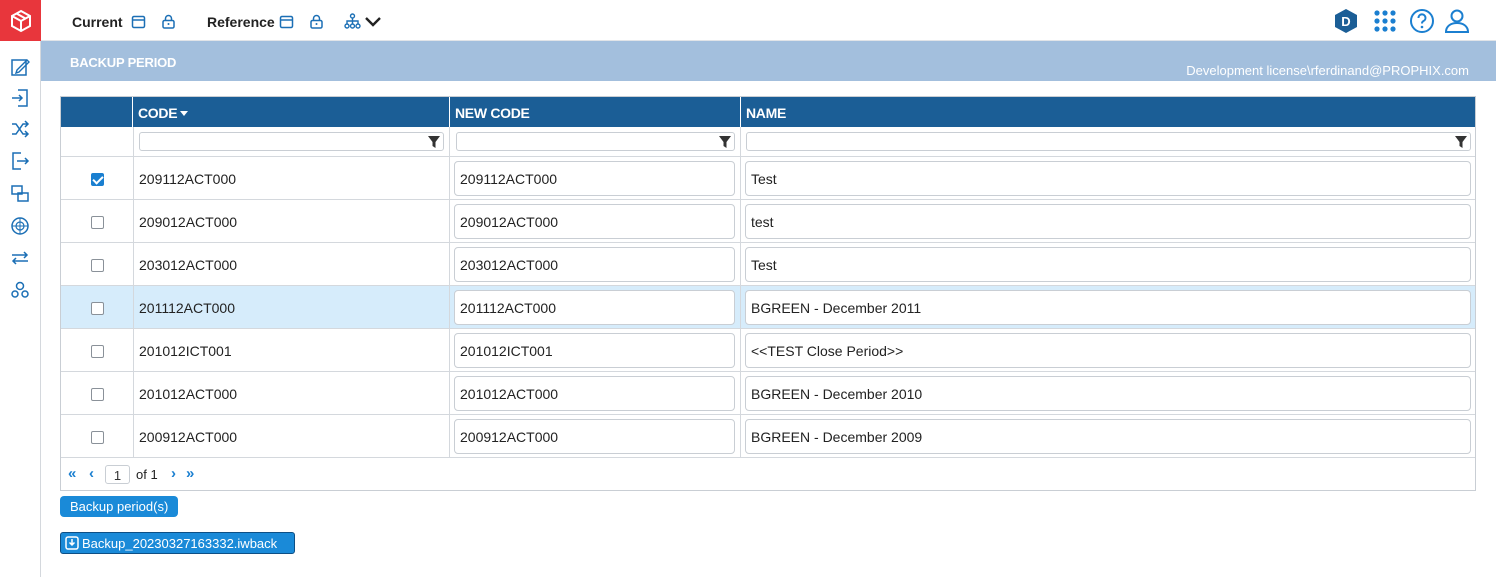 This screenshot has width=1496, height=577. What do you see at coordinates (291, 141) in the screenshot?
I see `code-filter-input` at bounding box center [291, 141].